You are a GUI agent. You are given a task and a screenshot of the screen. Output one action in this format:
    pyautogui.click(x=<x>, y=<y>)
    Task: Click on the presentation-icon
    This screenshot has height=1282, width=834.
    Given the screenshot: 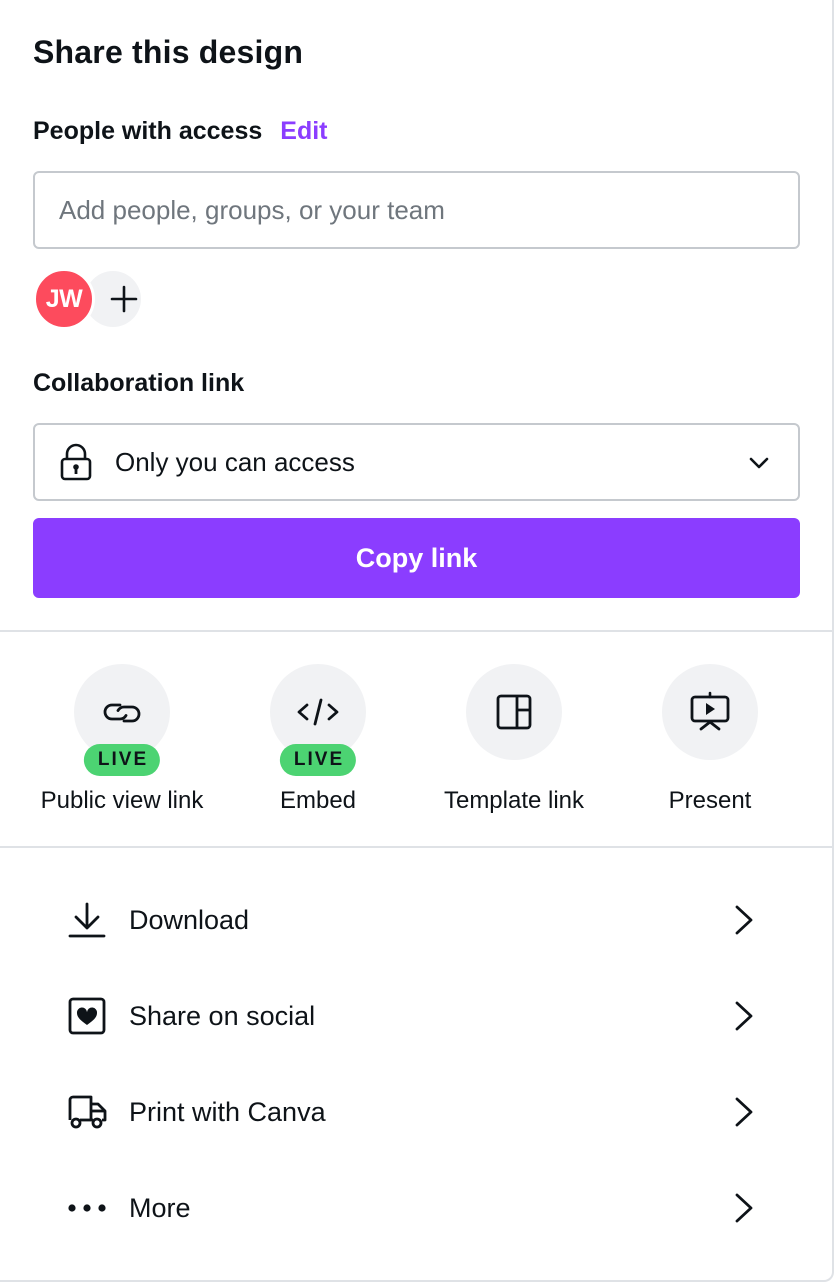 What is the action you would take?
    pyautogui.click(x=710, y=711)
    